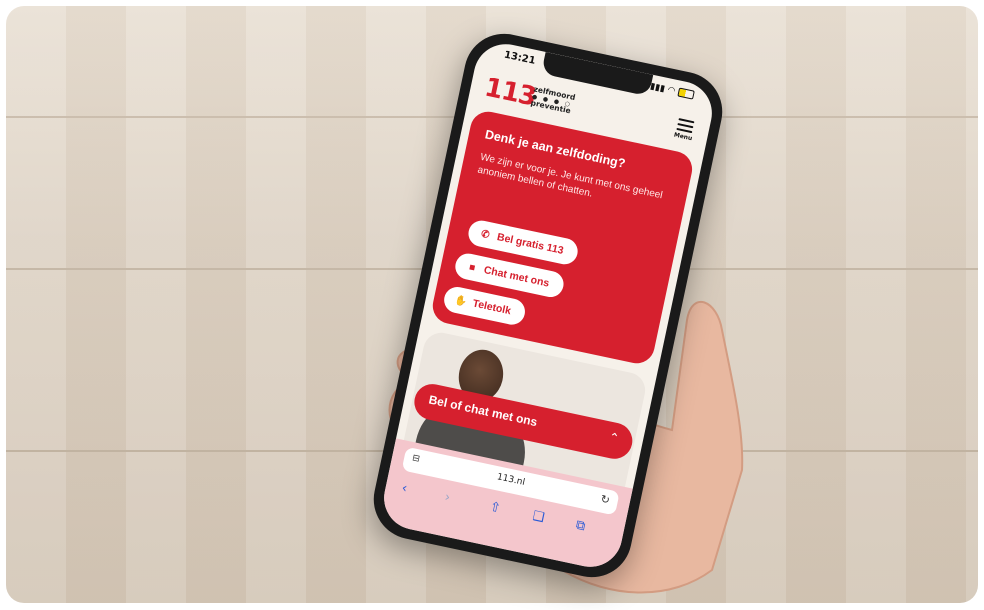 This screenshot has width=984, height=610. I want to click on forward-icon: ›, so click(447, 498).